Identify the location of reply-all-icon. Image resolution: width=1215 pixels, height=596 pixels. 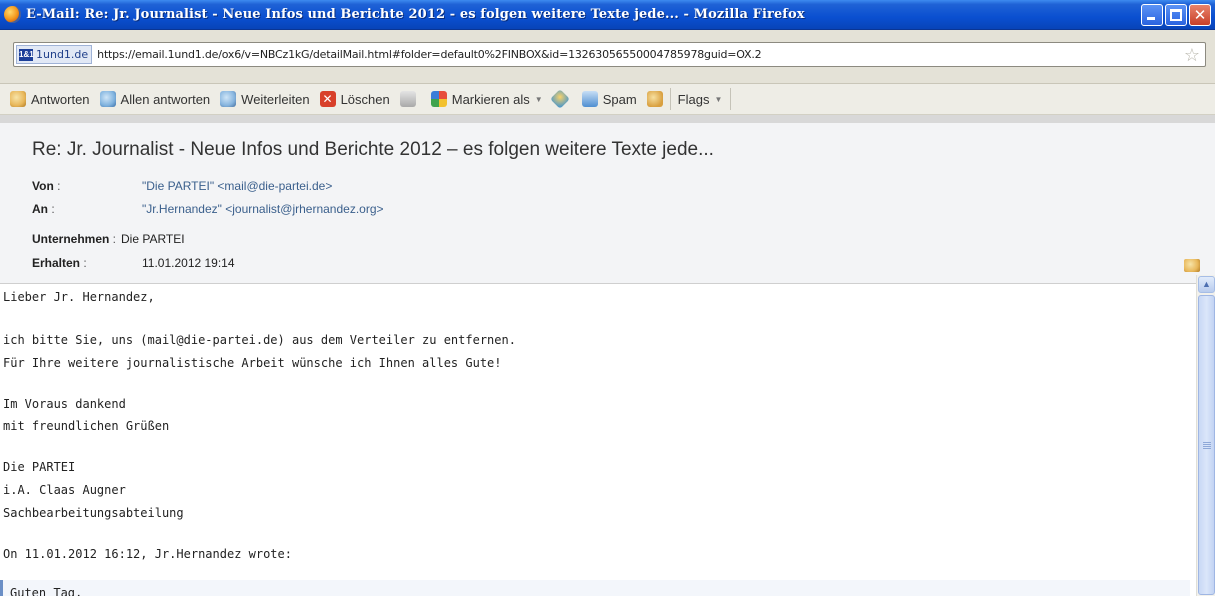
(107, 99).